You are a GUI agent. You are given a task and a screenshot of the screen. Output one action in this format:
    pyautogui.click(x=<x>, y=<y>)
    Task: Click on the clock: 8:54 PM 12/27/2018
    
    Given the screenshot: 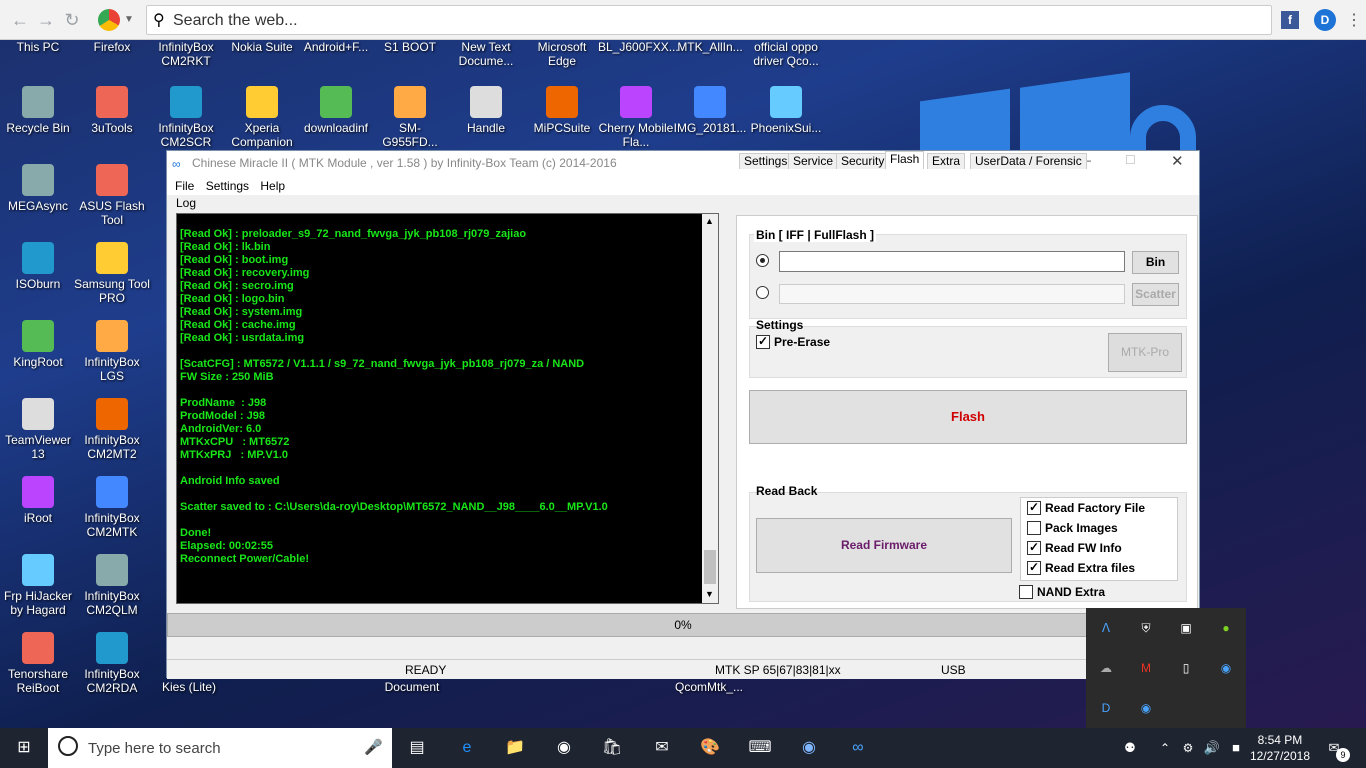 What is the action you would take?
    pyautogui.click(x=1280, y=748)
    